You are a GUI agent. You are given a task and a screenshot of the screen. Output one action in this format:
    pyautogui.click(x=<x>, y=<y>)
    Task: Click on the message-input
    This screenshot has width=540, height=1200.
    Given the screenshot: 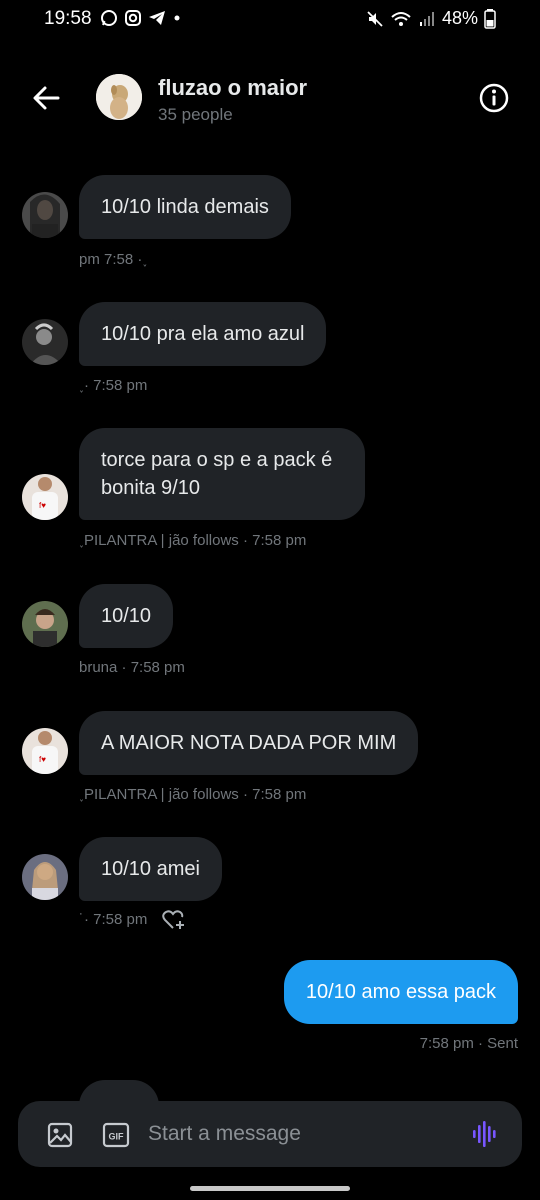 What is the action you would take?
    pyautogui.click(x=298, y=1134)
    